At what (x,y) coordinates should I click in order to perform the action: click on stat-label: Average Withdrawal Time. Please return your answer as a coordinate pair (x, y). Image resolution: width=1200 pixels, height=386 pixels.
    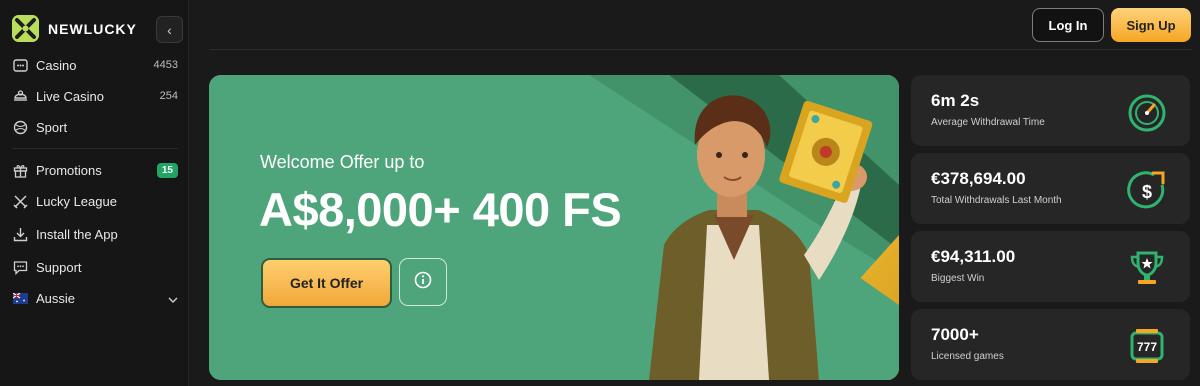
    Looking at the image, I should click on (988, 122).